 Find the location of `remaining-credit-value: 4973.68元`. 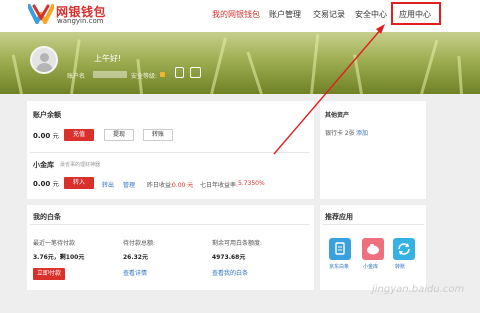

remaining-credit-value: 4973.68元 is located at coordinates (229, 257).